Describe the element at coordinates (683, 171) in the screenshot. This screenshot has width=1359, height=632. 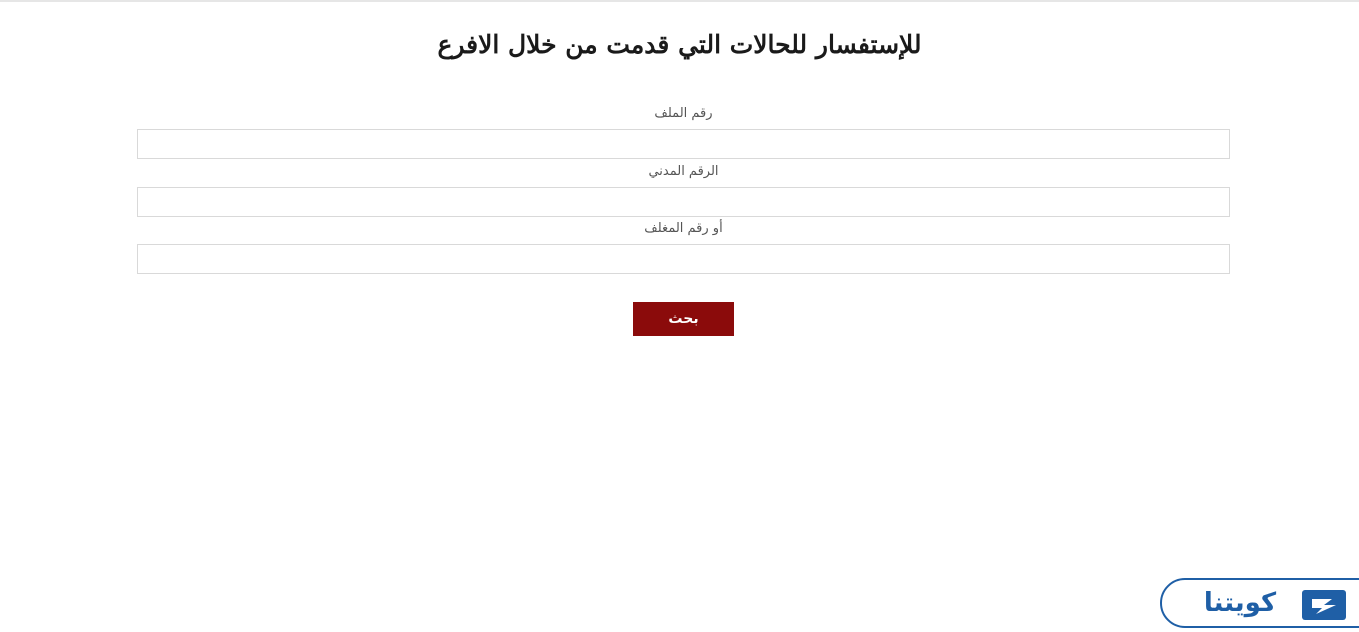
I see `civil-id-label: الرقم المدني` at that location.